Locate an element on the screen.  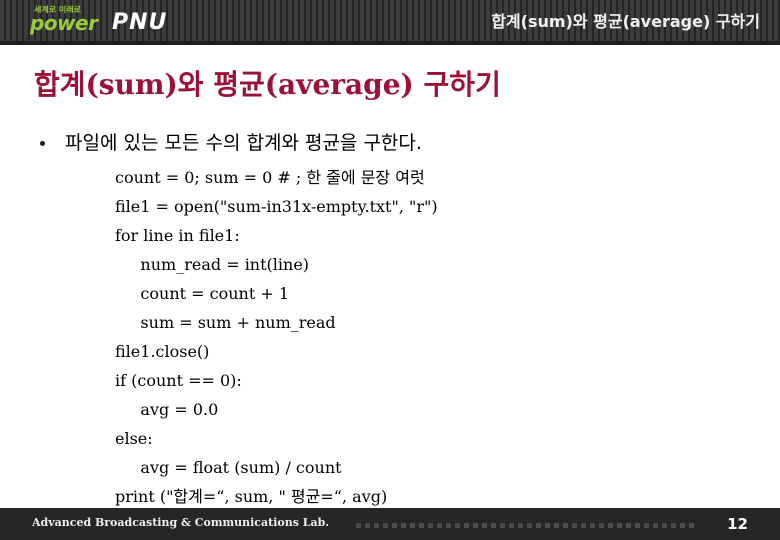
code-line: num_read = int(line) is located at coordinates (212, 264).